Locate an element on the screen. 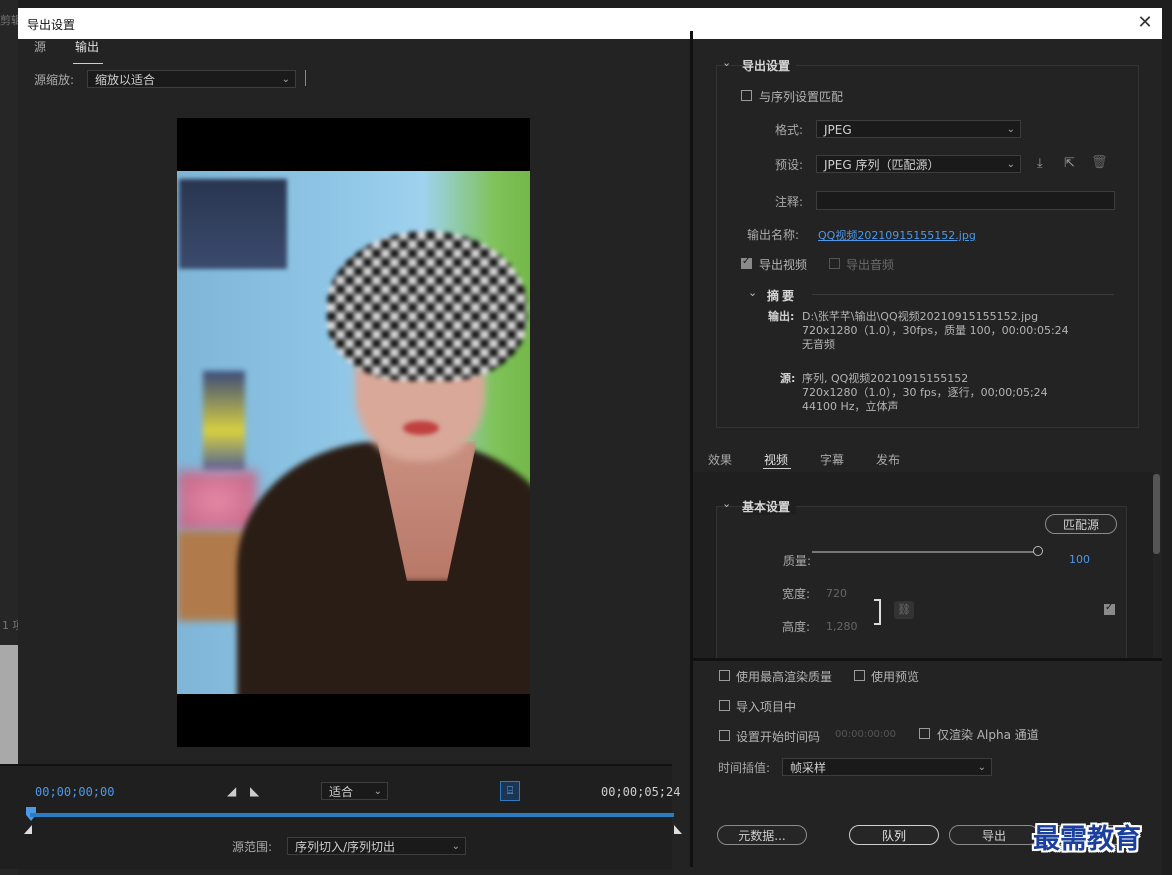 This screenshot has height=875, width=1172. close-icon: ✕ is located at coordinates (1145, 23).